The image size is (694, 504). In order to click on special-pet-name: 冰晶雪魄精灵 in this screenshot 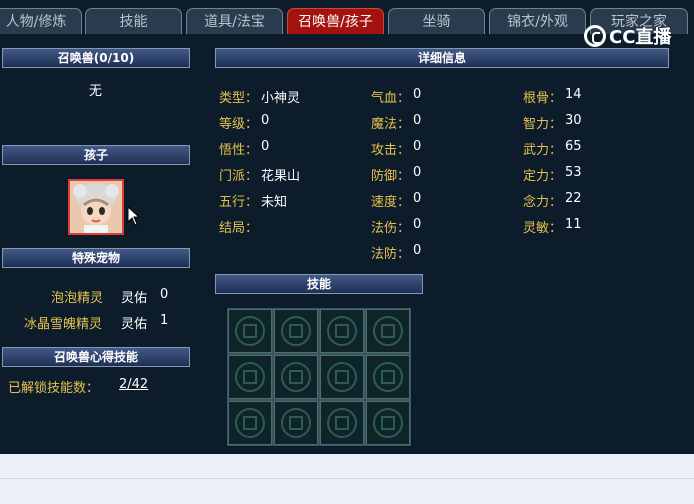, I will do `click(63, 324)`.